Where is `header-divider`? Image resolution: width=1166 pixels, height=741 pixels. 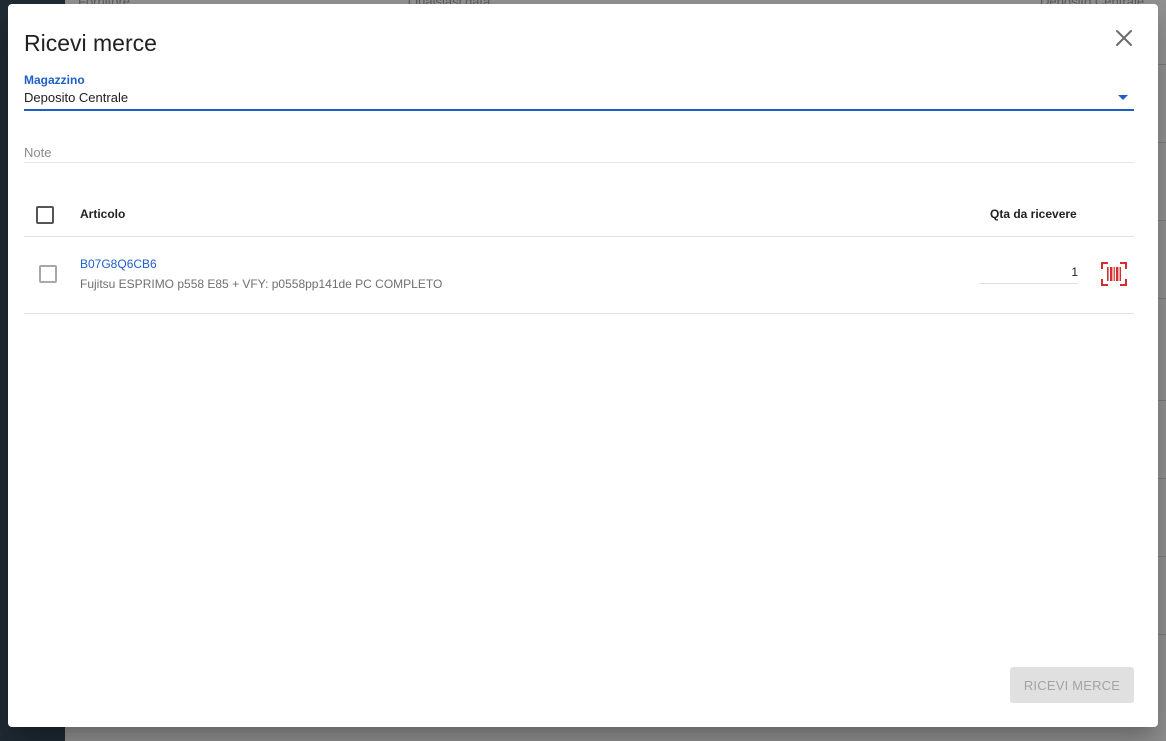 header-divider is located at coordinates (579, 236).